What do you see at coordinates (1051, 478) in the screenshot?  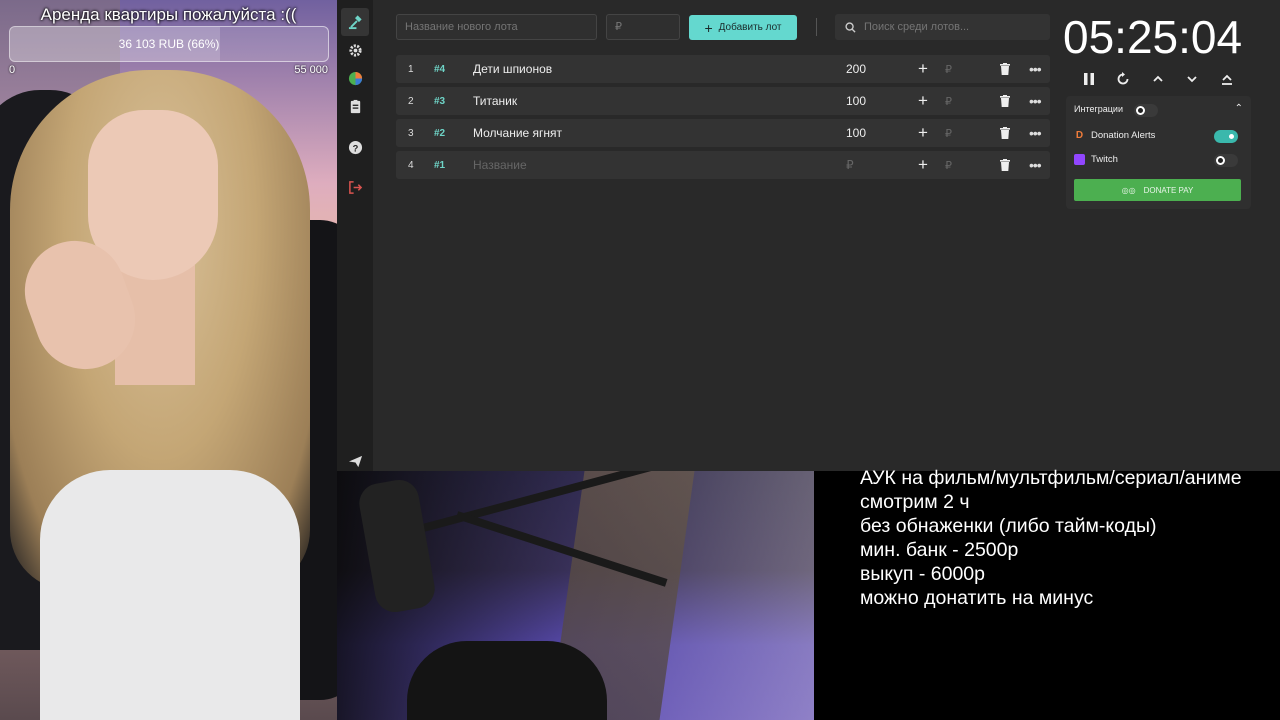 I see `rule-line: АУК на фильм/мультфильм/сериал/аниме` at bounding box center [1051, 478].